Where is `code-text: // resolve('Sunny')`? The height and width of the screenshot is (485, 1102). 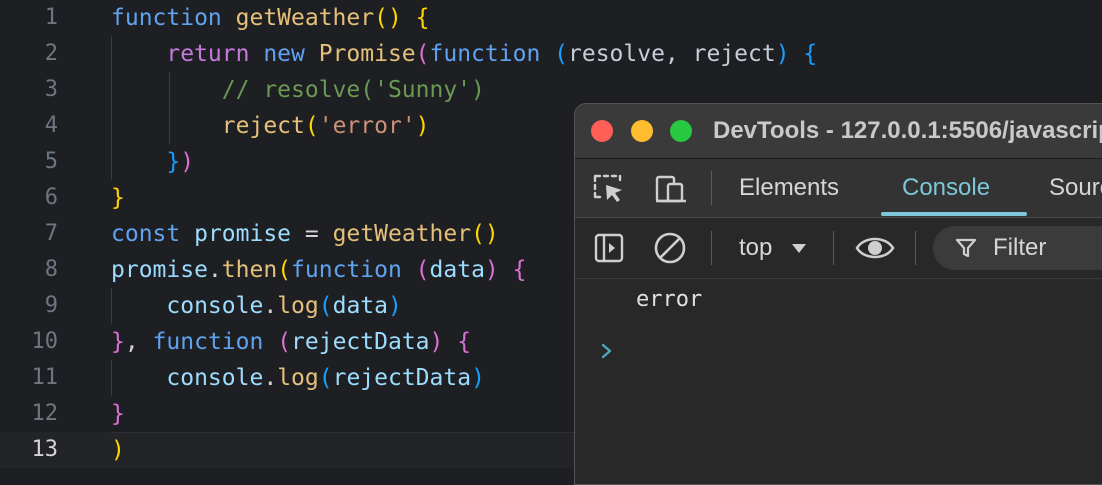
code-text: // resolve('Sunny') is located at coordinates (298, 90).